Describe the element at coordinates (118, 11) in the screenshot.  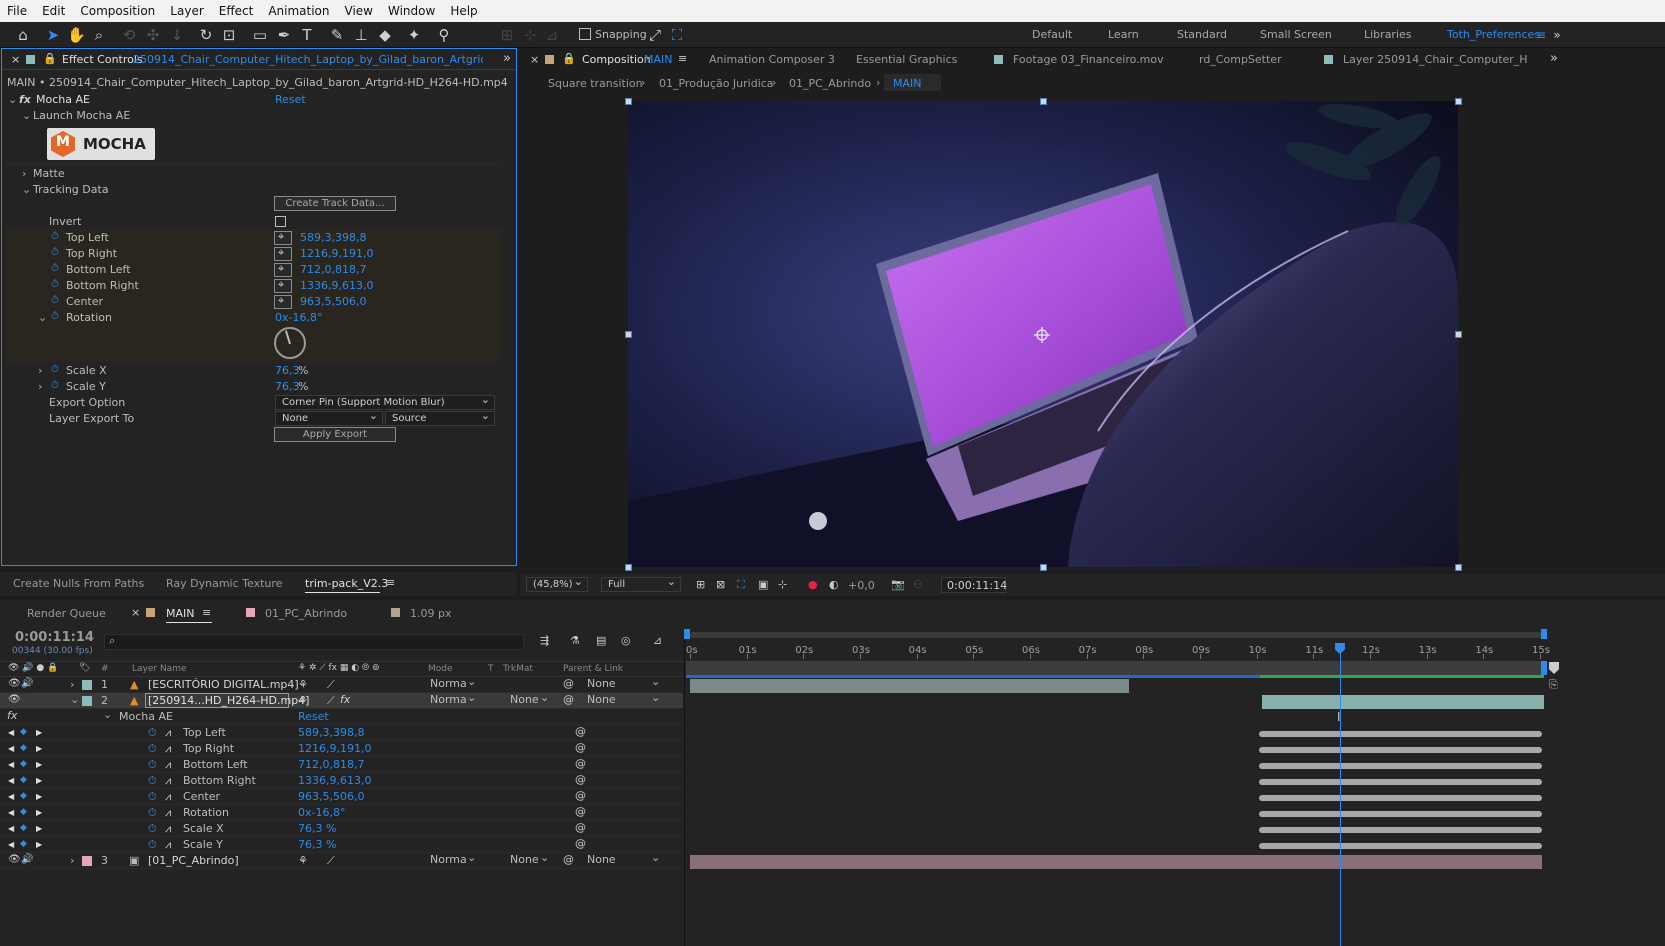
I see `menu-composition: Composition` at that location.